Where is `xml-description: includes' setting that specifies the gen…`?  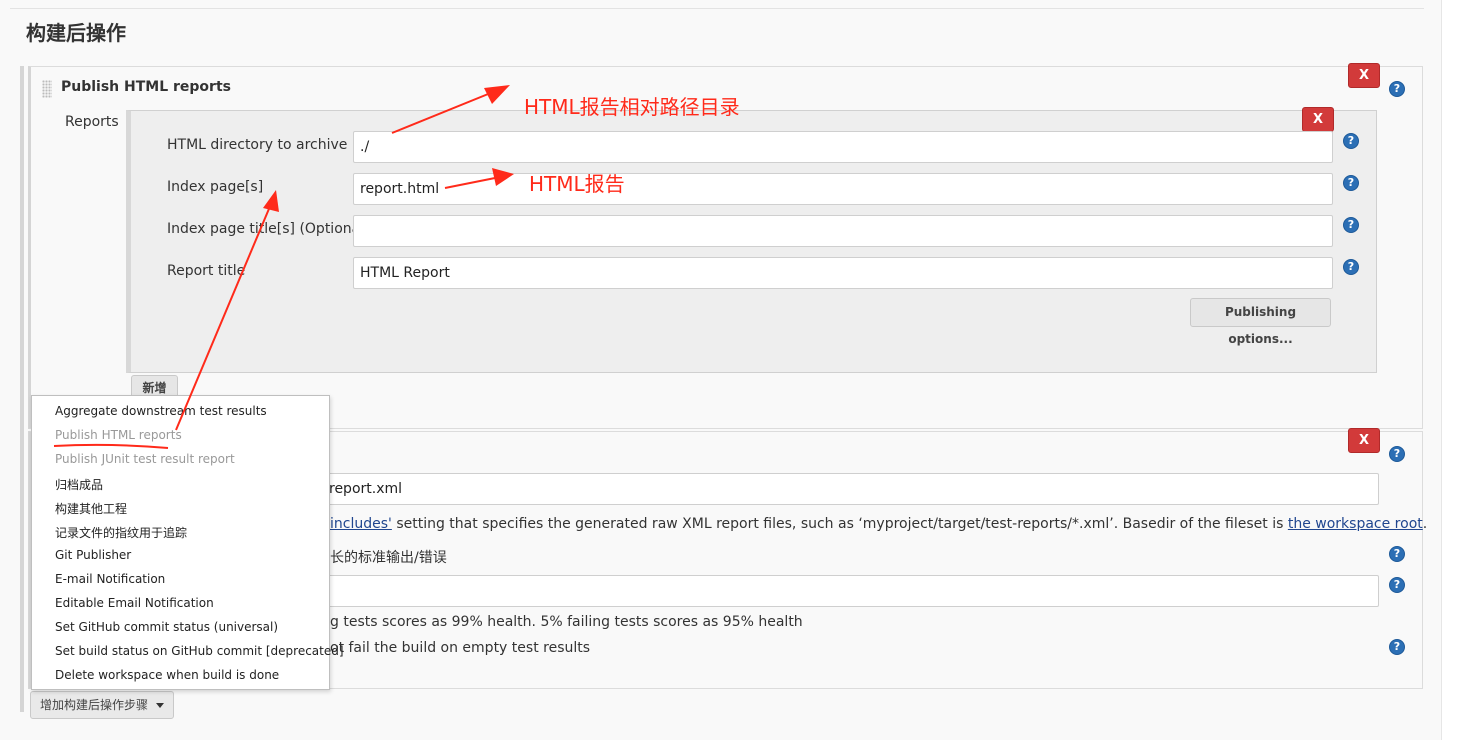 xml-description: includes' setting that specifies the gen… is located at coordinates (878, 524).